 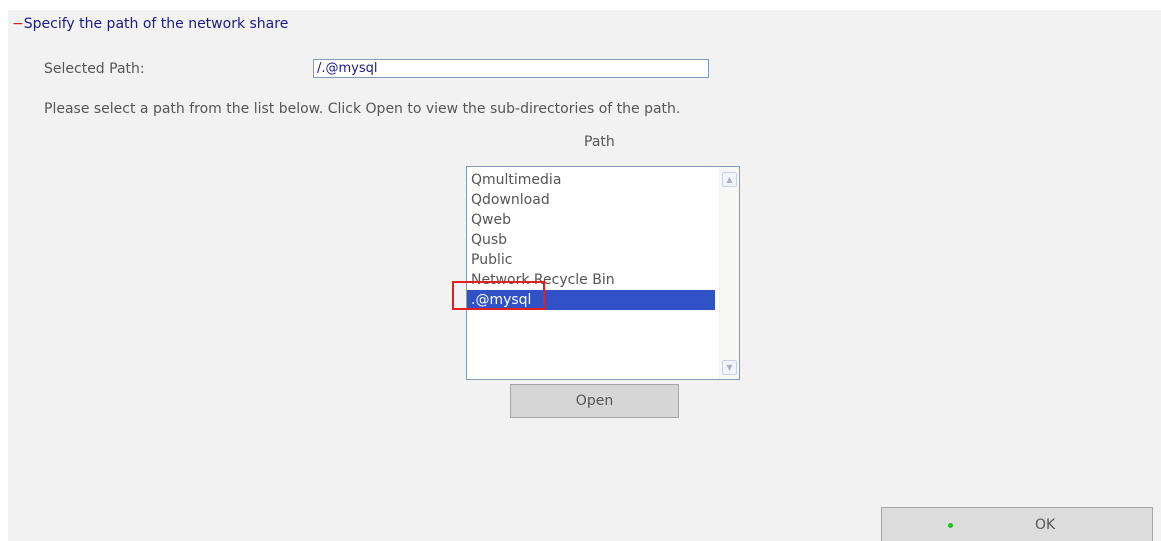 I want to click on path-item-qmultimedia: Qmultimedia, so click(x=591, y=180).